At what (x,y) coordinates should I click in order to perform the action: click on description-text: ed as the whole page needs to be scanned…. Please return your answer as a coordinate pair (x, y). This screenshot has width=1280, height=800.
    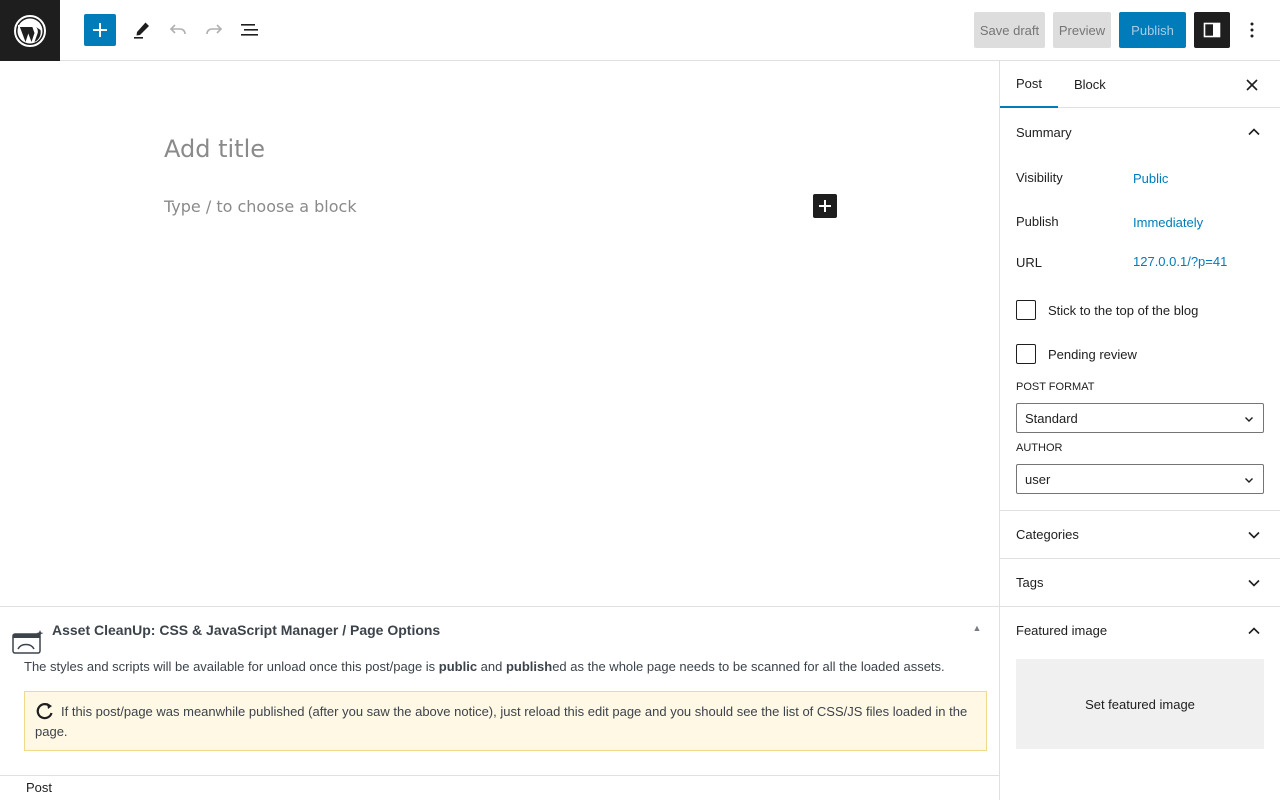
    Looking at the image, I should click on (748, 666).